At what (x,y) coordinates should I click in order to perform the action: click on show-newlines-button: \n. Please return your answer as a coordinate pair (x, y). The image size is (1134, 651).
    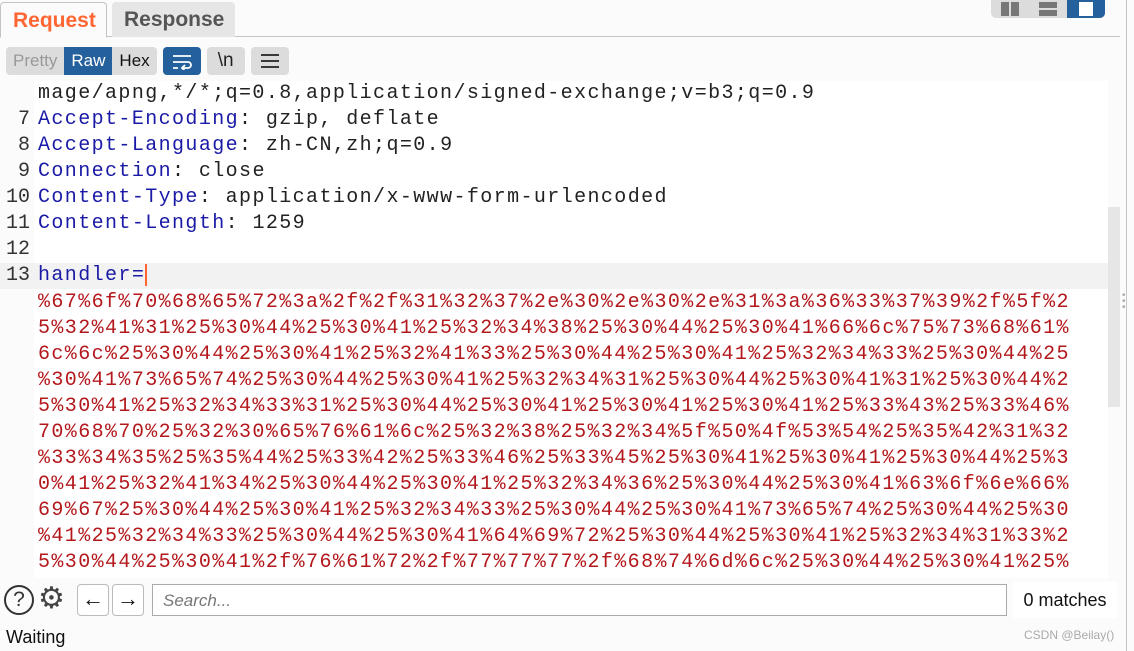
    Looking at the image, I should click on (225, 61).